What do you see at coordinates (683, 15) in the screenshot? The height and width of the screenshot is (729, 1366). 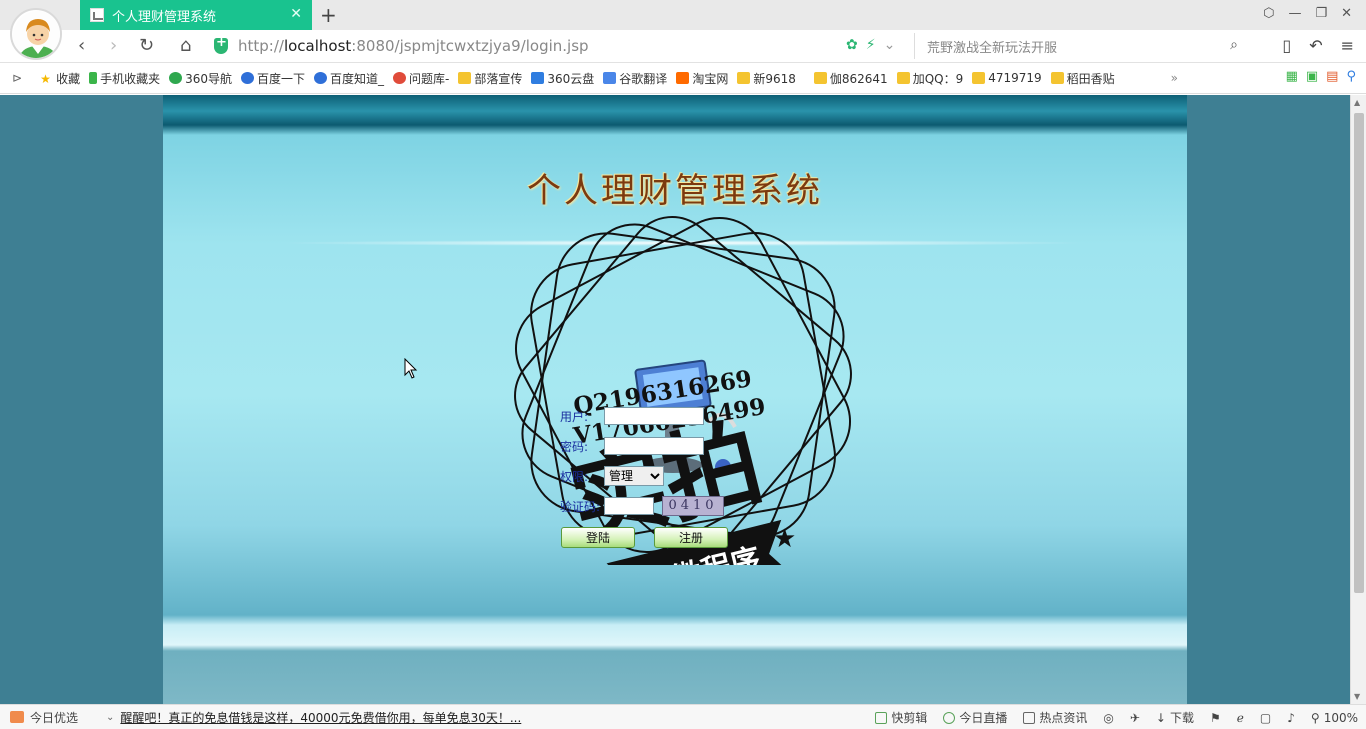 I see `tab-bar: 个人理财管理系统 ✕ + ⬡ — ❐ ✕` at bounding box center [683, 15].